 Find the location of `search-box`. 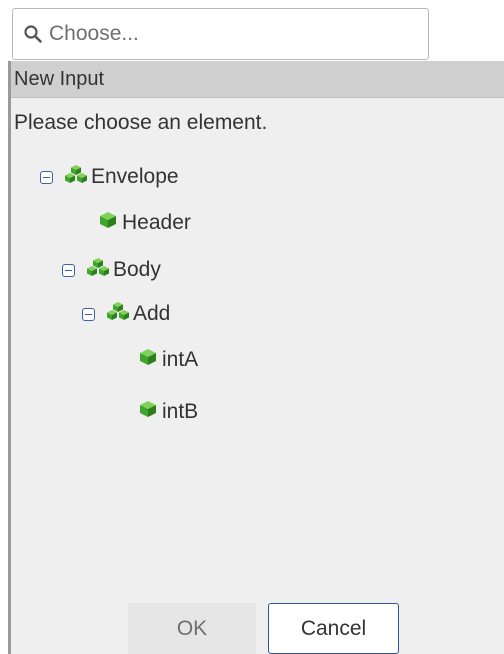

search-box is located at coordinates (220, 34).